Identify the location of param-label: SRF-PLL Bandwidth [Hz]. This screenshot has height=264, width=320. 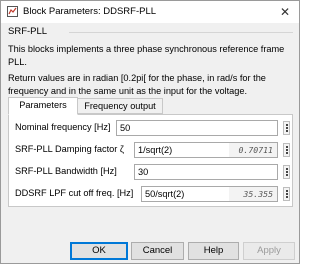
(66, 171).